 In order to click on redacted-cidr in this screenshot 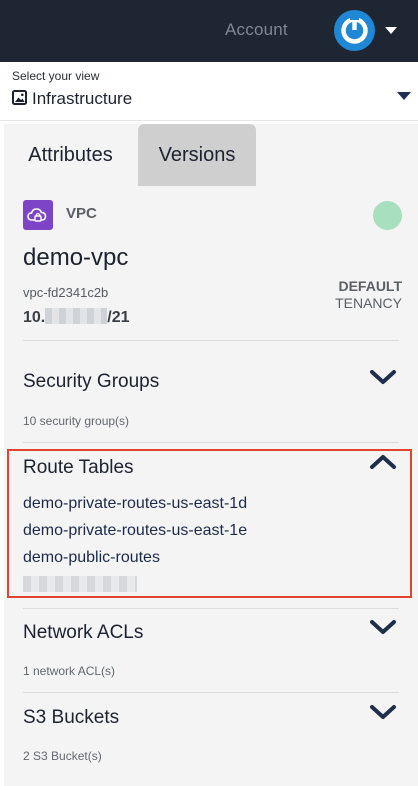, I will do `click(76, 316)`.